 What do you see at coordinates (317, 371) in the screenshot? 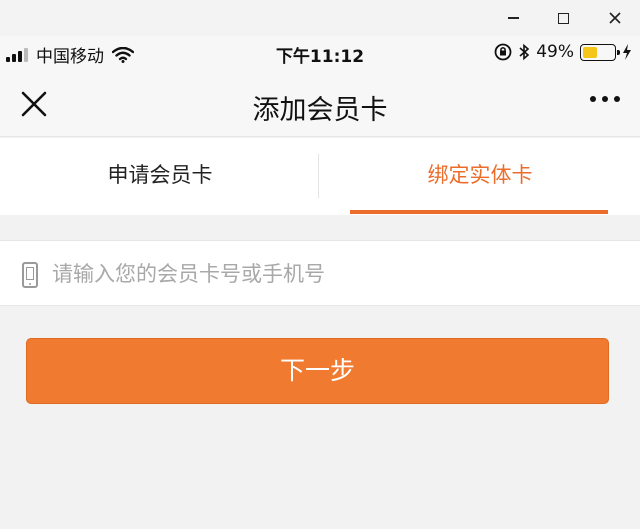
I see `next-step-button: 下一步` at bounding box center [317, 371].